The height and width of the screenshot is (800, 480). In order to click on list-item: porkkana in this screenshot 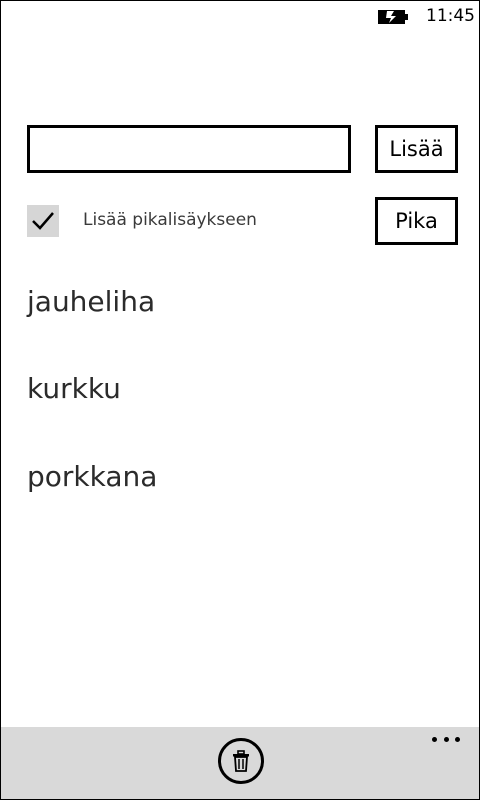, I will do `click(92, 476)`.